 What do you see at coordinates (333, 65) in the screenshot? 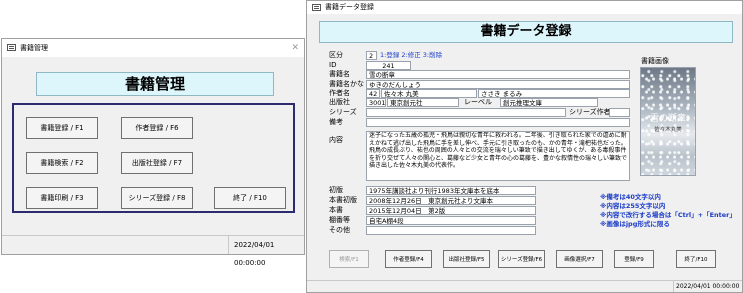
I see `label-id: ID` at bounding box center [333, 65].